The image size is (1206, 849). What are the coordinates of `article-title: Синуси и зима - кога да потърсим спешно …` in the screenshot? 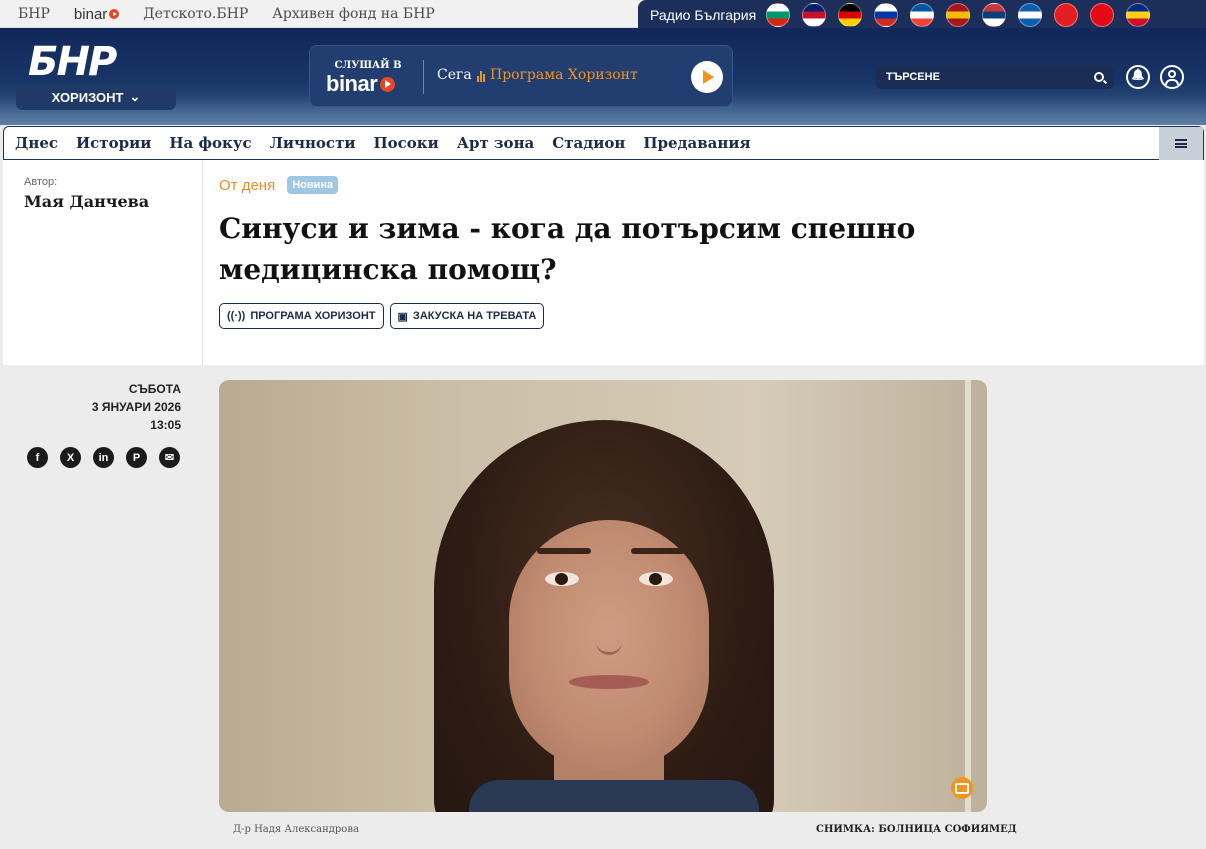 It's located at (567, 249).